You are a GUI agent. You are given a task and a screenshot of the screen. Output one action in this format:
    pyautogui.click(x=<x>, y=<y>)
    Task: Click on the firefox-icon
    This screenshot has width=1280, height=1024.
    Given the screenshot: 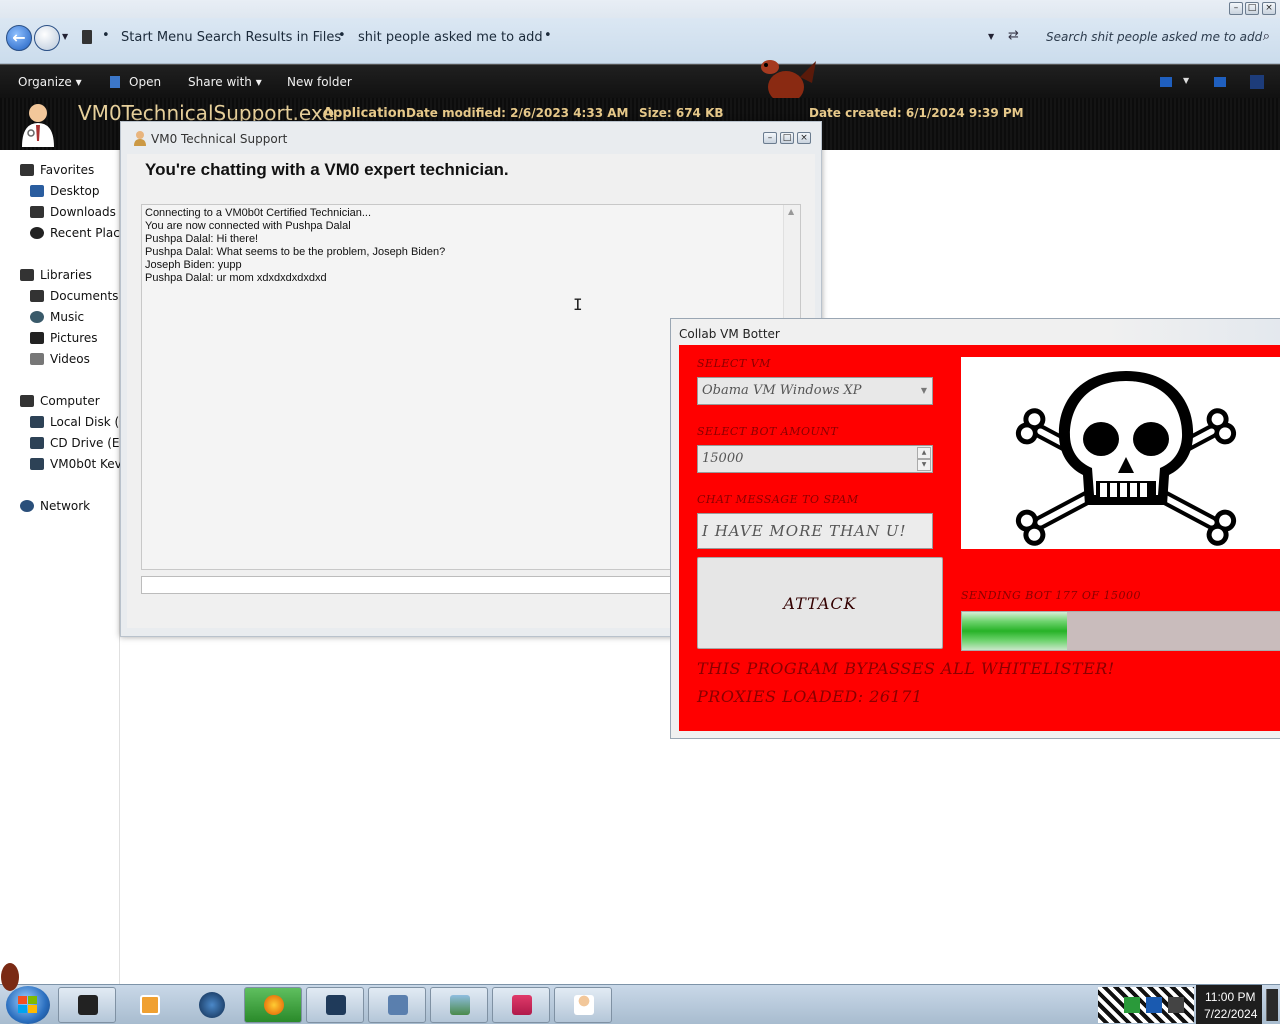 What is the action you would take?
    pyautogui.click(x=274, y=1005)
    